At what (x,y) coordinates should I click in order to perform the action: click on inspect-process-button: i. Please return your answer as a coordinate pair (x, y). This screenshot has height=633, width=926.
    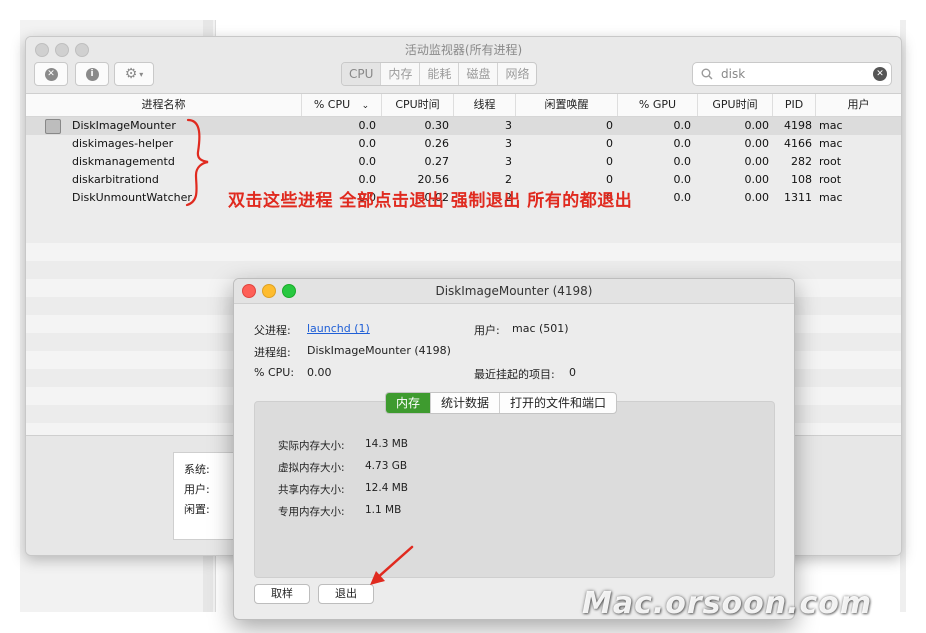
    Looking at the image, I should click on (92, 74).